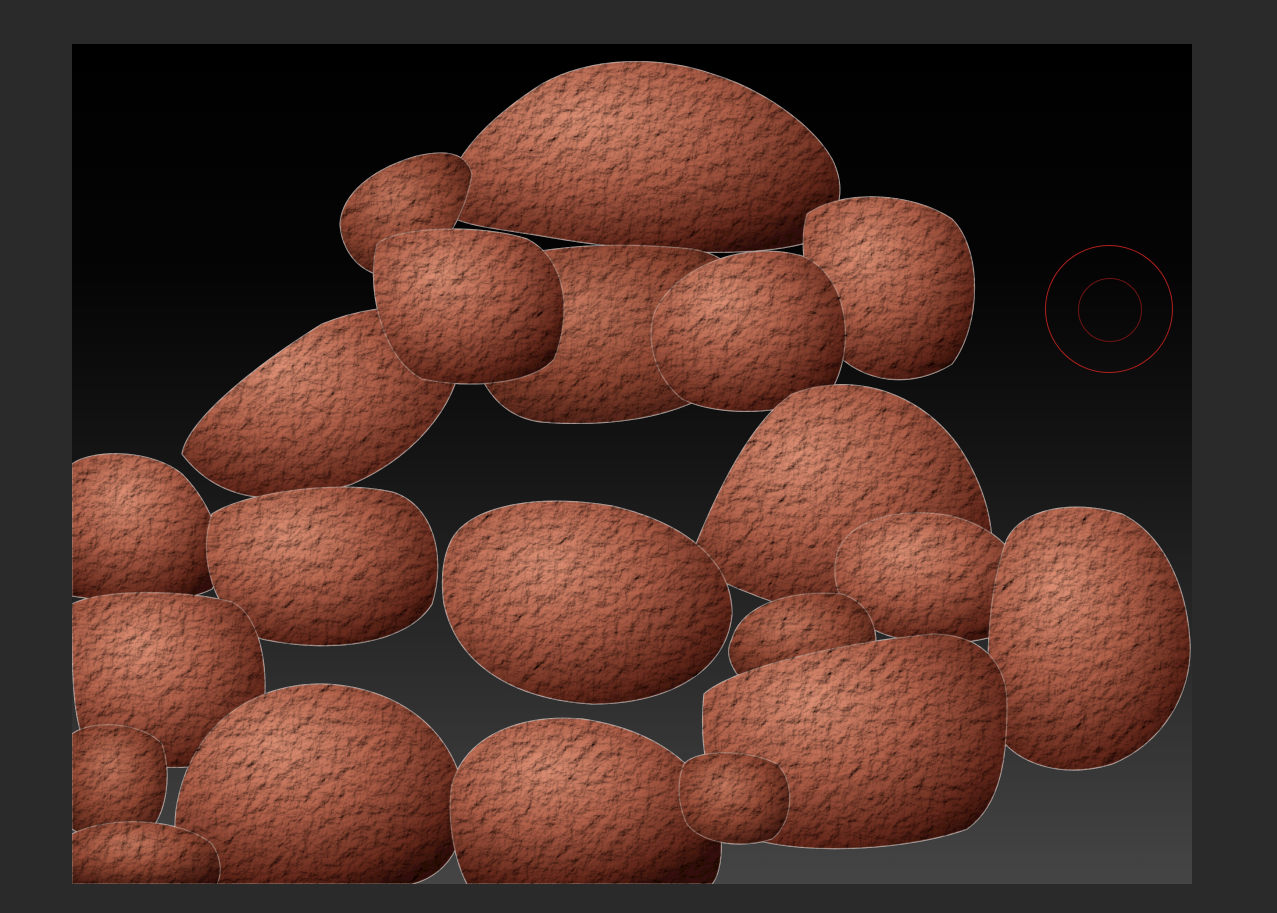 This screenshot has width=1277, height=913. I want to click on rock-big-top, so click(641, 156).